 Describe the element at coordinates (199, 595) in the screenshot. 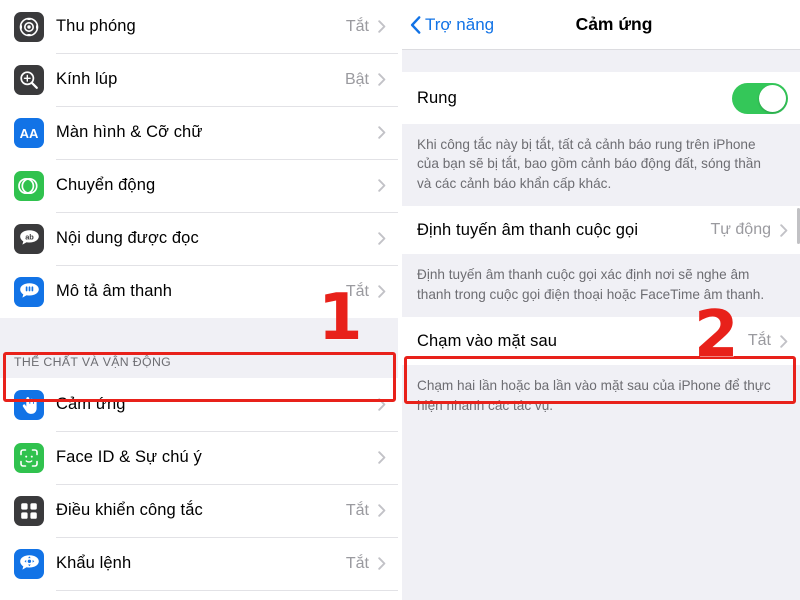

I see `sidebar-item-side-button: Nút sườn` at that location.